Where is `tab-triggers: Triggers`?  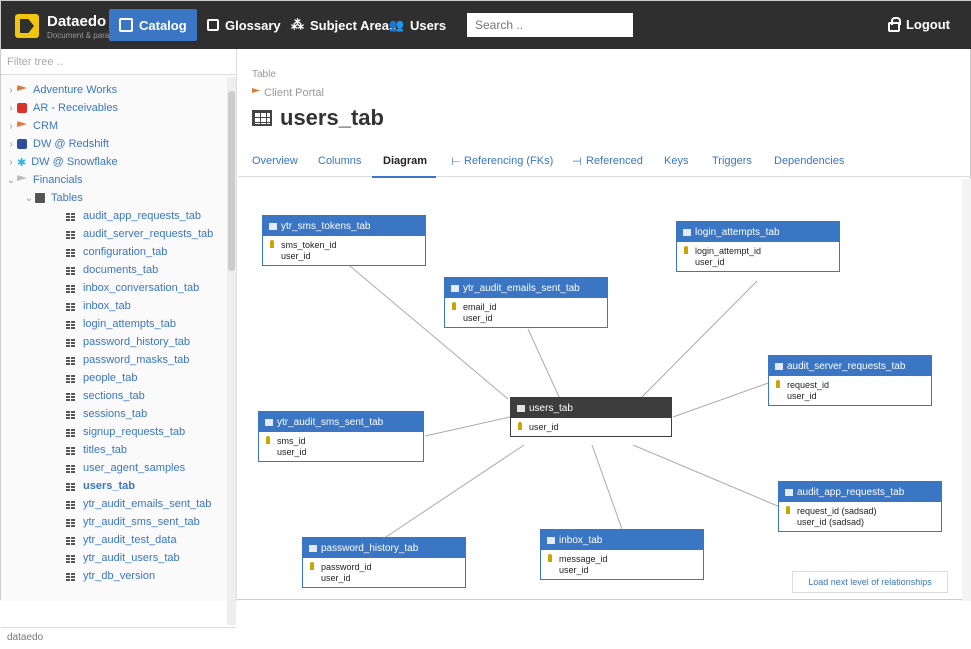 tab-triggers: Triggers is located at coordinates (732, 161).